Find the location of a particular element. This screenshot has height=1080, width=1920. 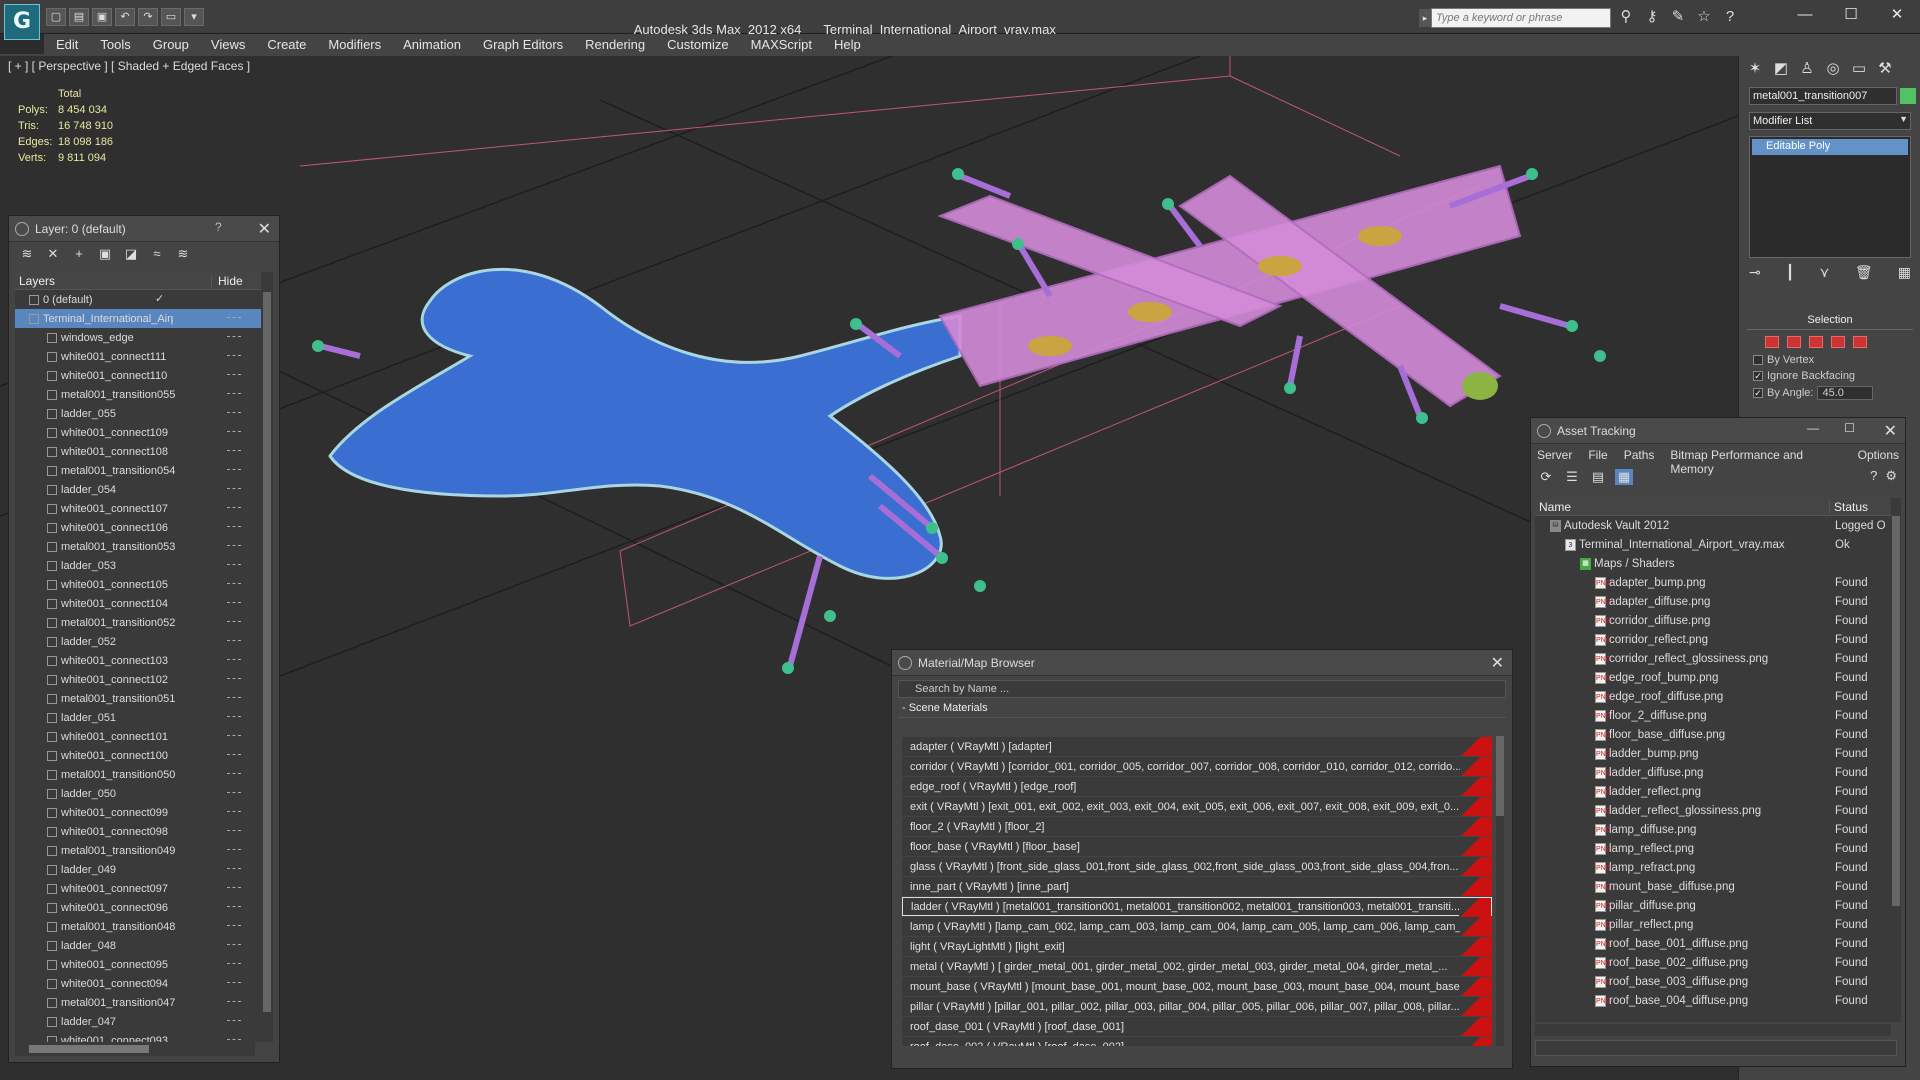

material-row: floor_base ( VRayMtl ) [floor_base] is located at coordinates (1197, 846).